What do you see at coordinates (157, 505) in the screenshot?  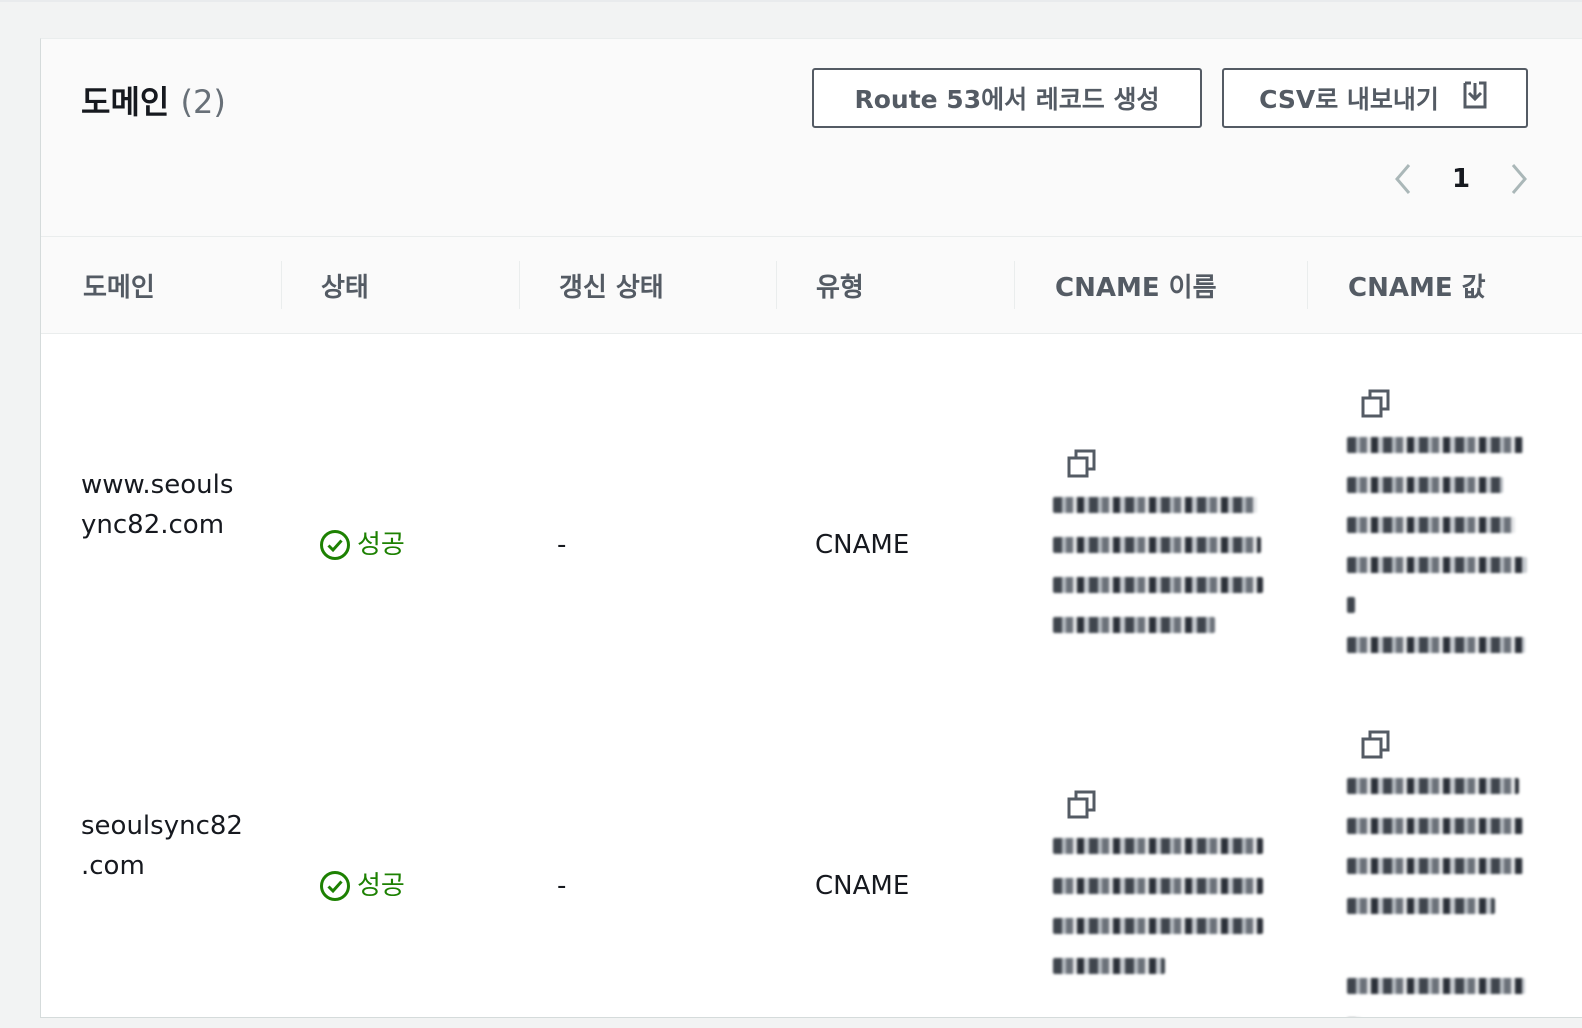 I see `domain-cell: www.seouls ync82.com` at bounding box center [157, 505].